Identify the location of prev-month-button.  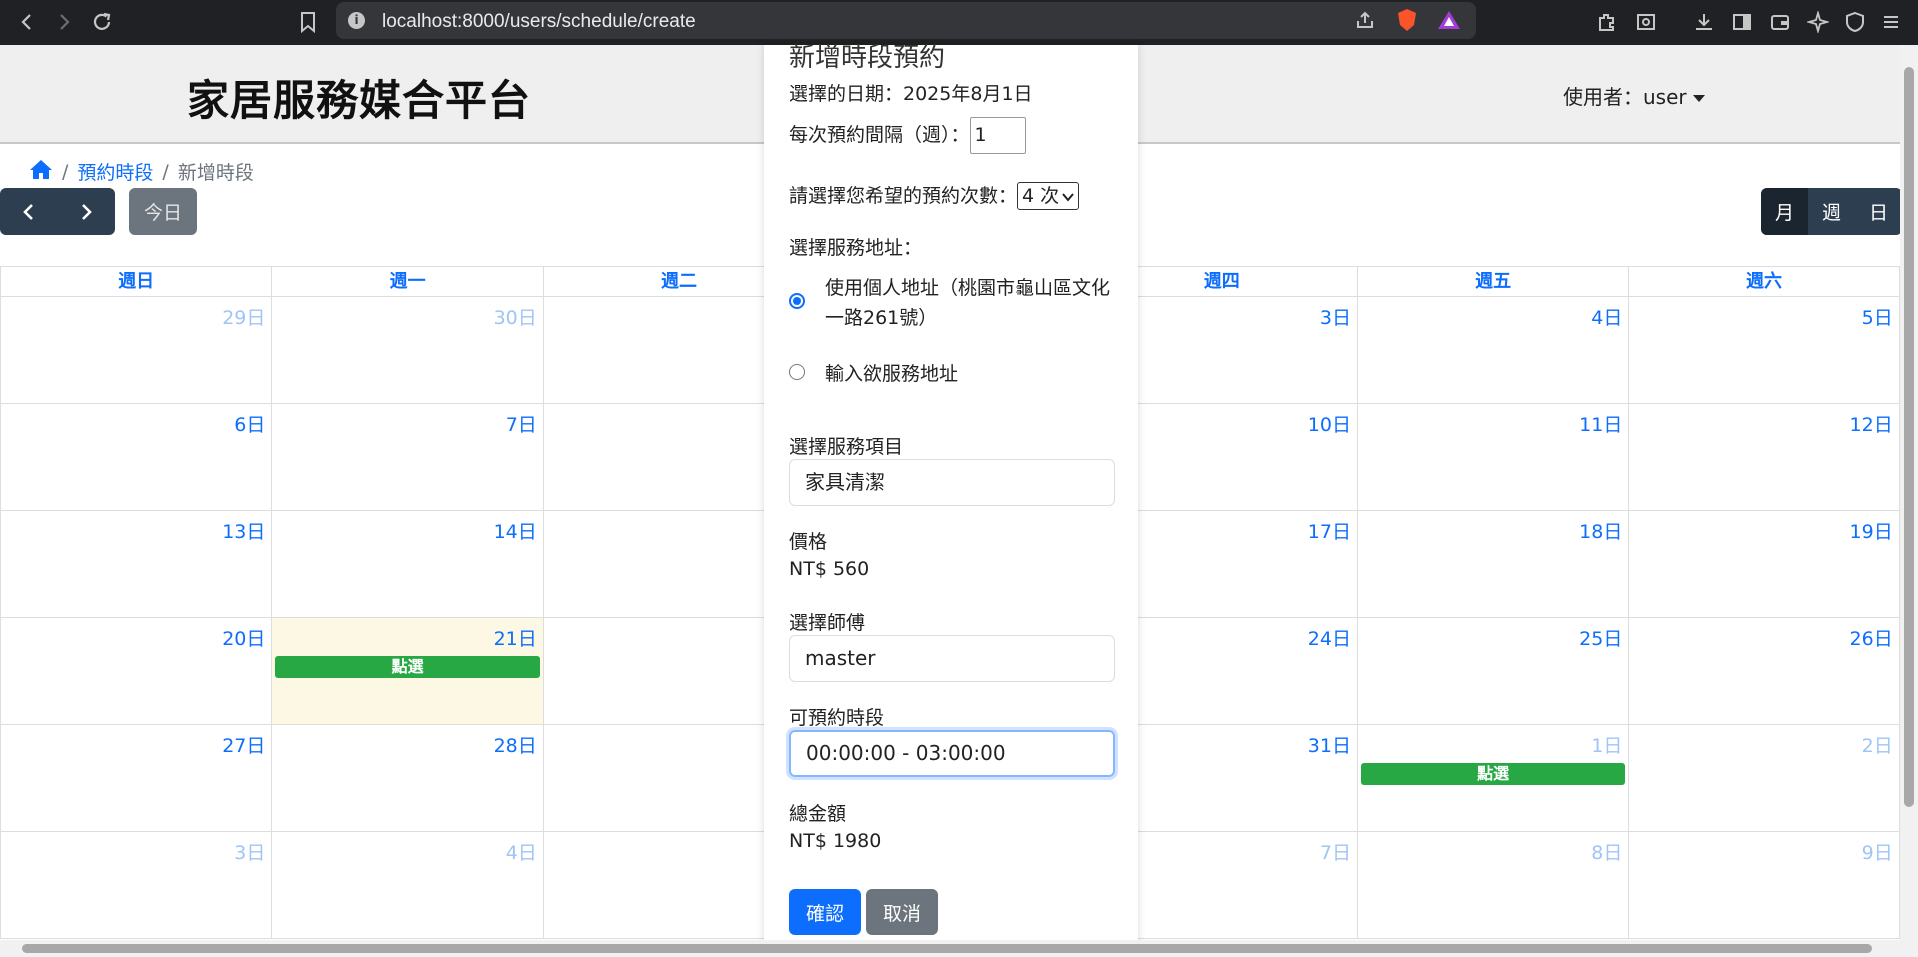
(29, 211).